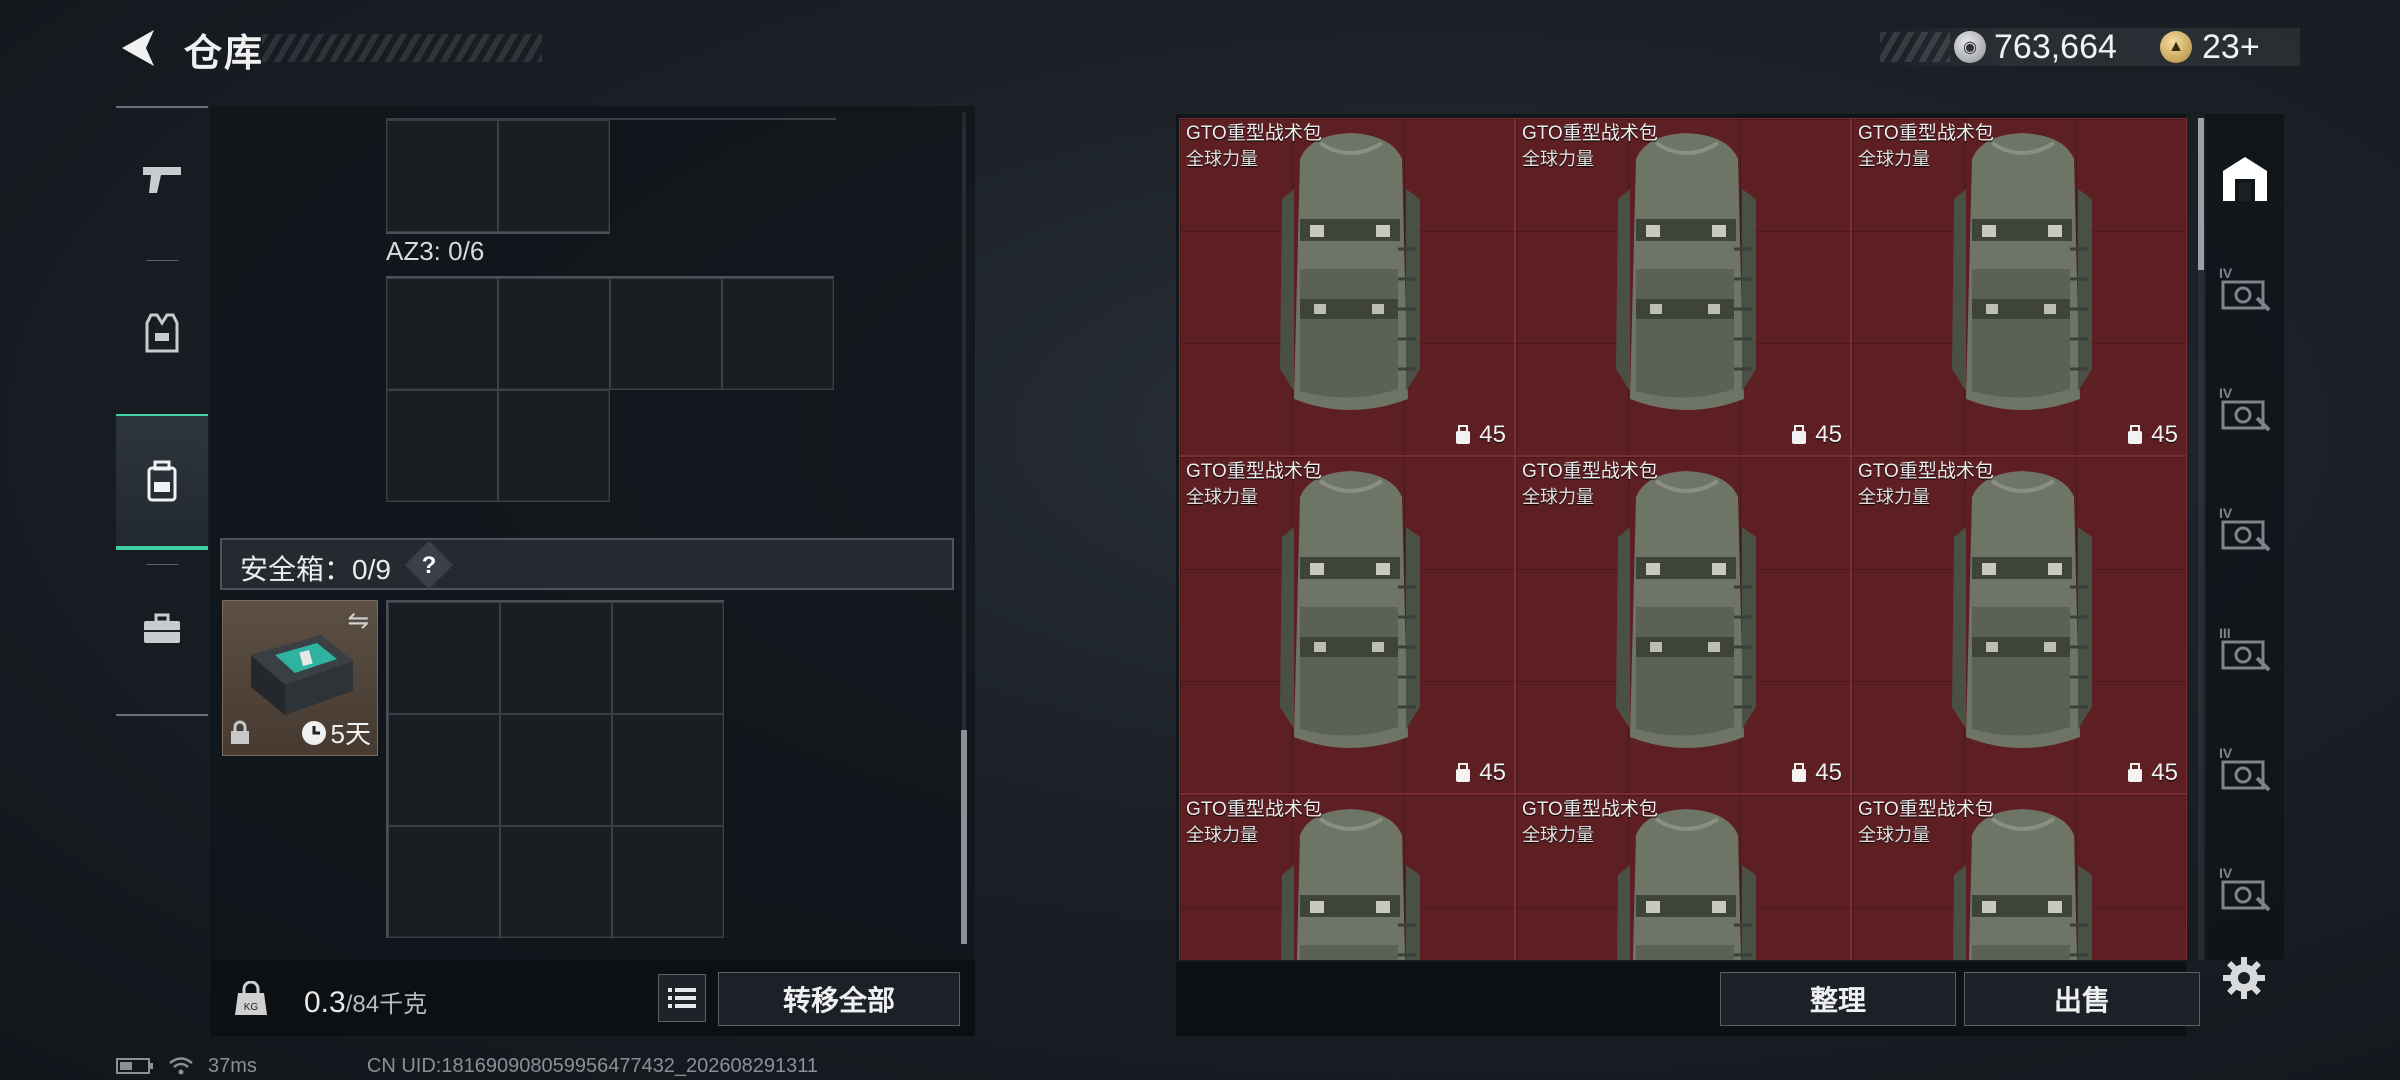  Describe the element at coordinates (365, 1002) in the screenshot. I see `weight-readout: 0.3/84千克` at that location.